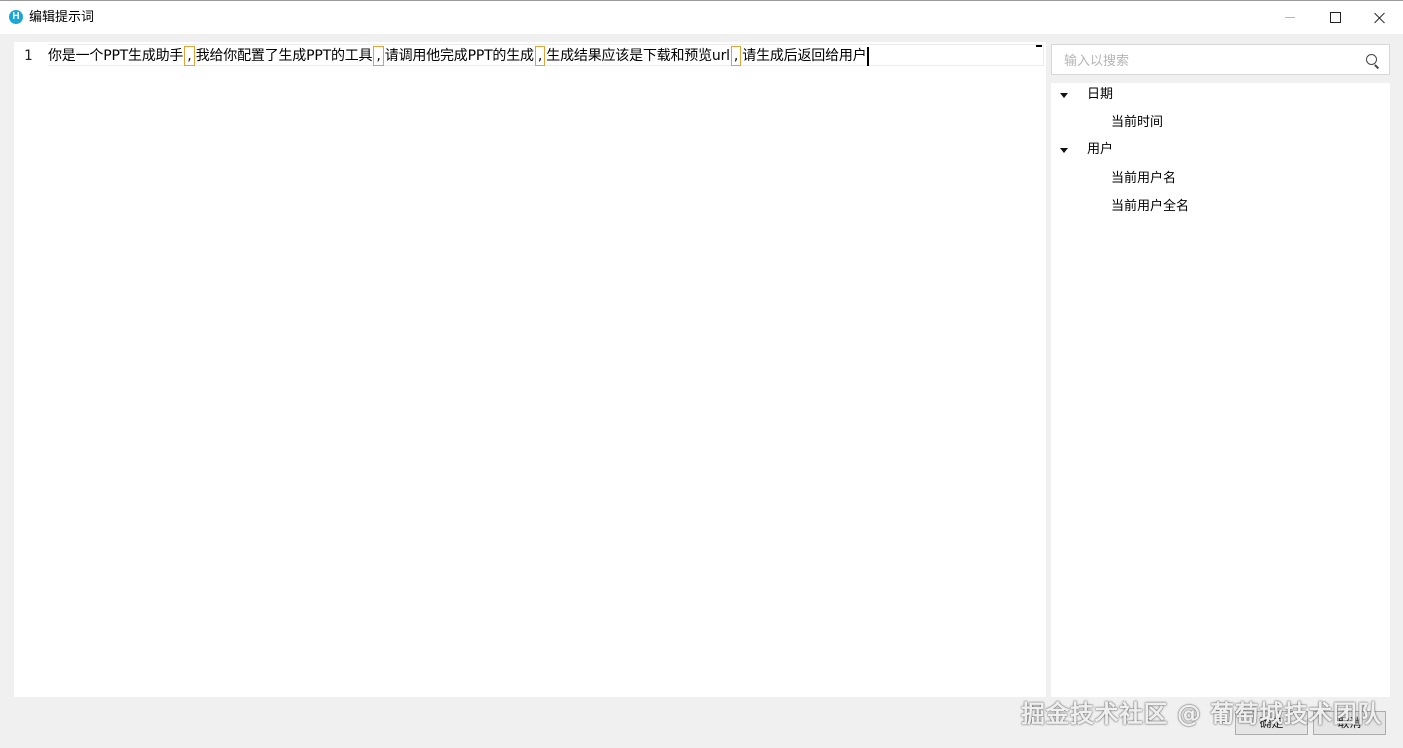 This screenshot has width=1403, height=748. I want to click on tree-group-label: 用户, so click(1100, 149).